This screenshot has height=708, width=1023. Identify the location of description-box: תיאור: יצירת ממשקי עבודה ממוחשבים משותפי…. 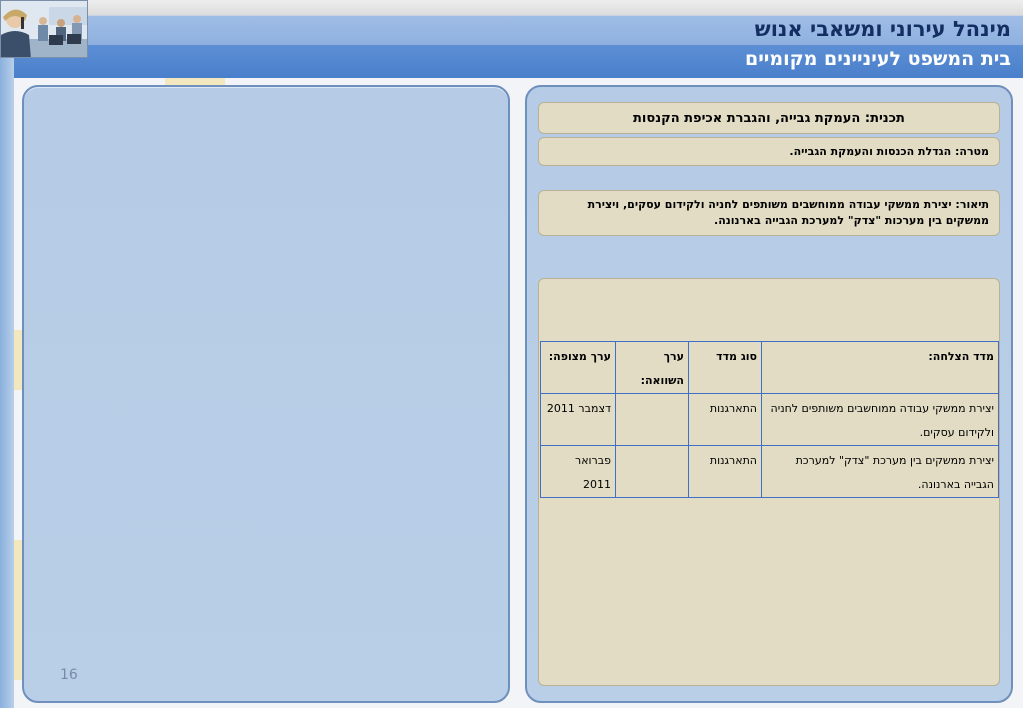
(769, 213).